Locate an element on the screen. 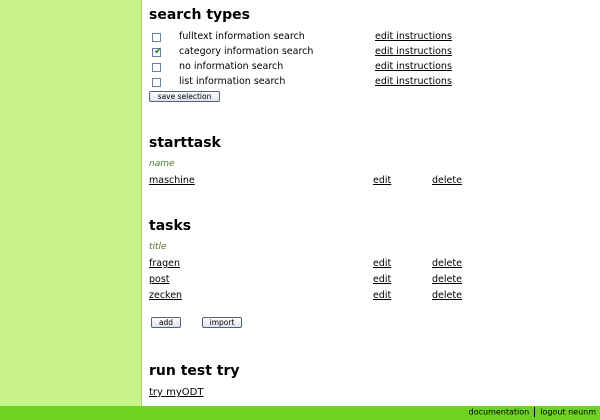 This screenshot has width=600, height=420. save-selection-button: save selection is located at coordinates (184, 96).